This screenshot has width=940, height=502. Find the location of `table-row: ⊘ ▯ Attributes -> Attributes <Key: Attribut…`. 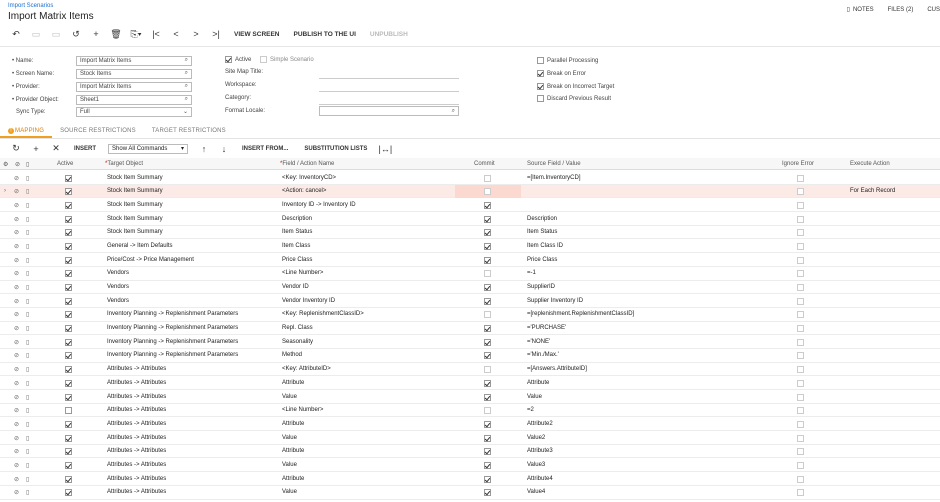

table-row: ⊘ ▯ Attributes -> Attributes <Key: Attribut… is located at coordinates (470, 370).